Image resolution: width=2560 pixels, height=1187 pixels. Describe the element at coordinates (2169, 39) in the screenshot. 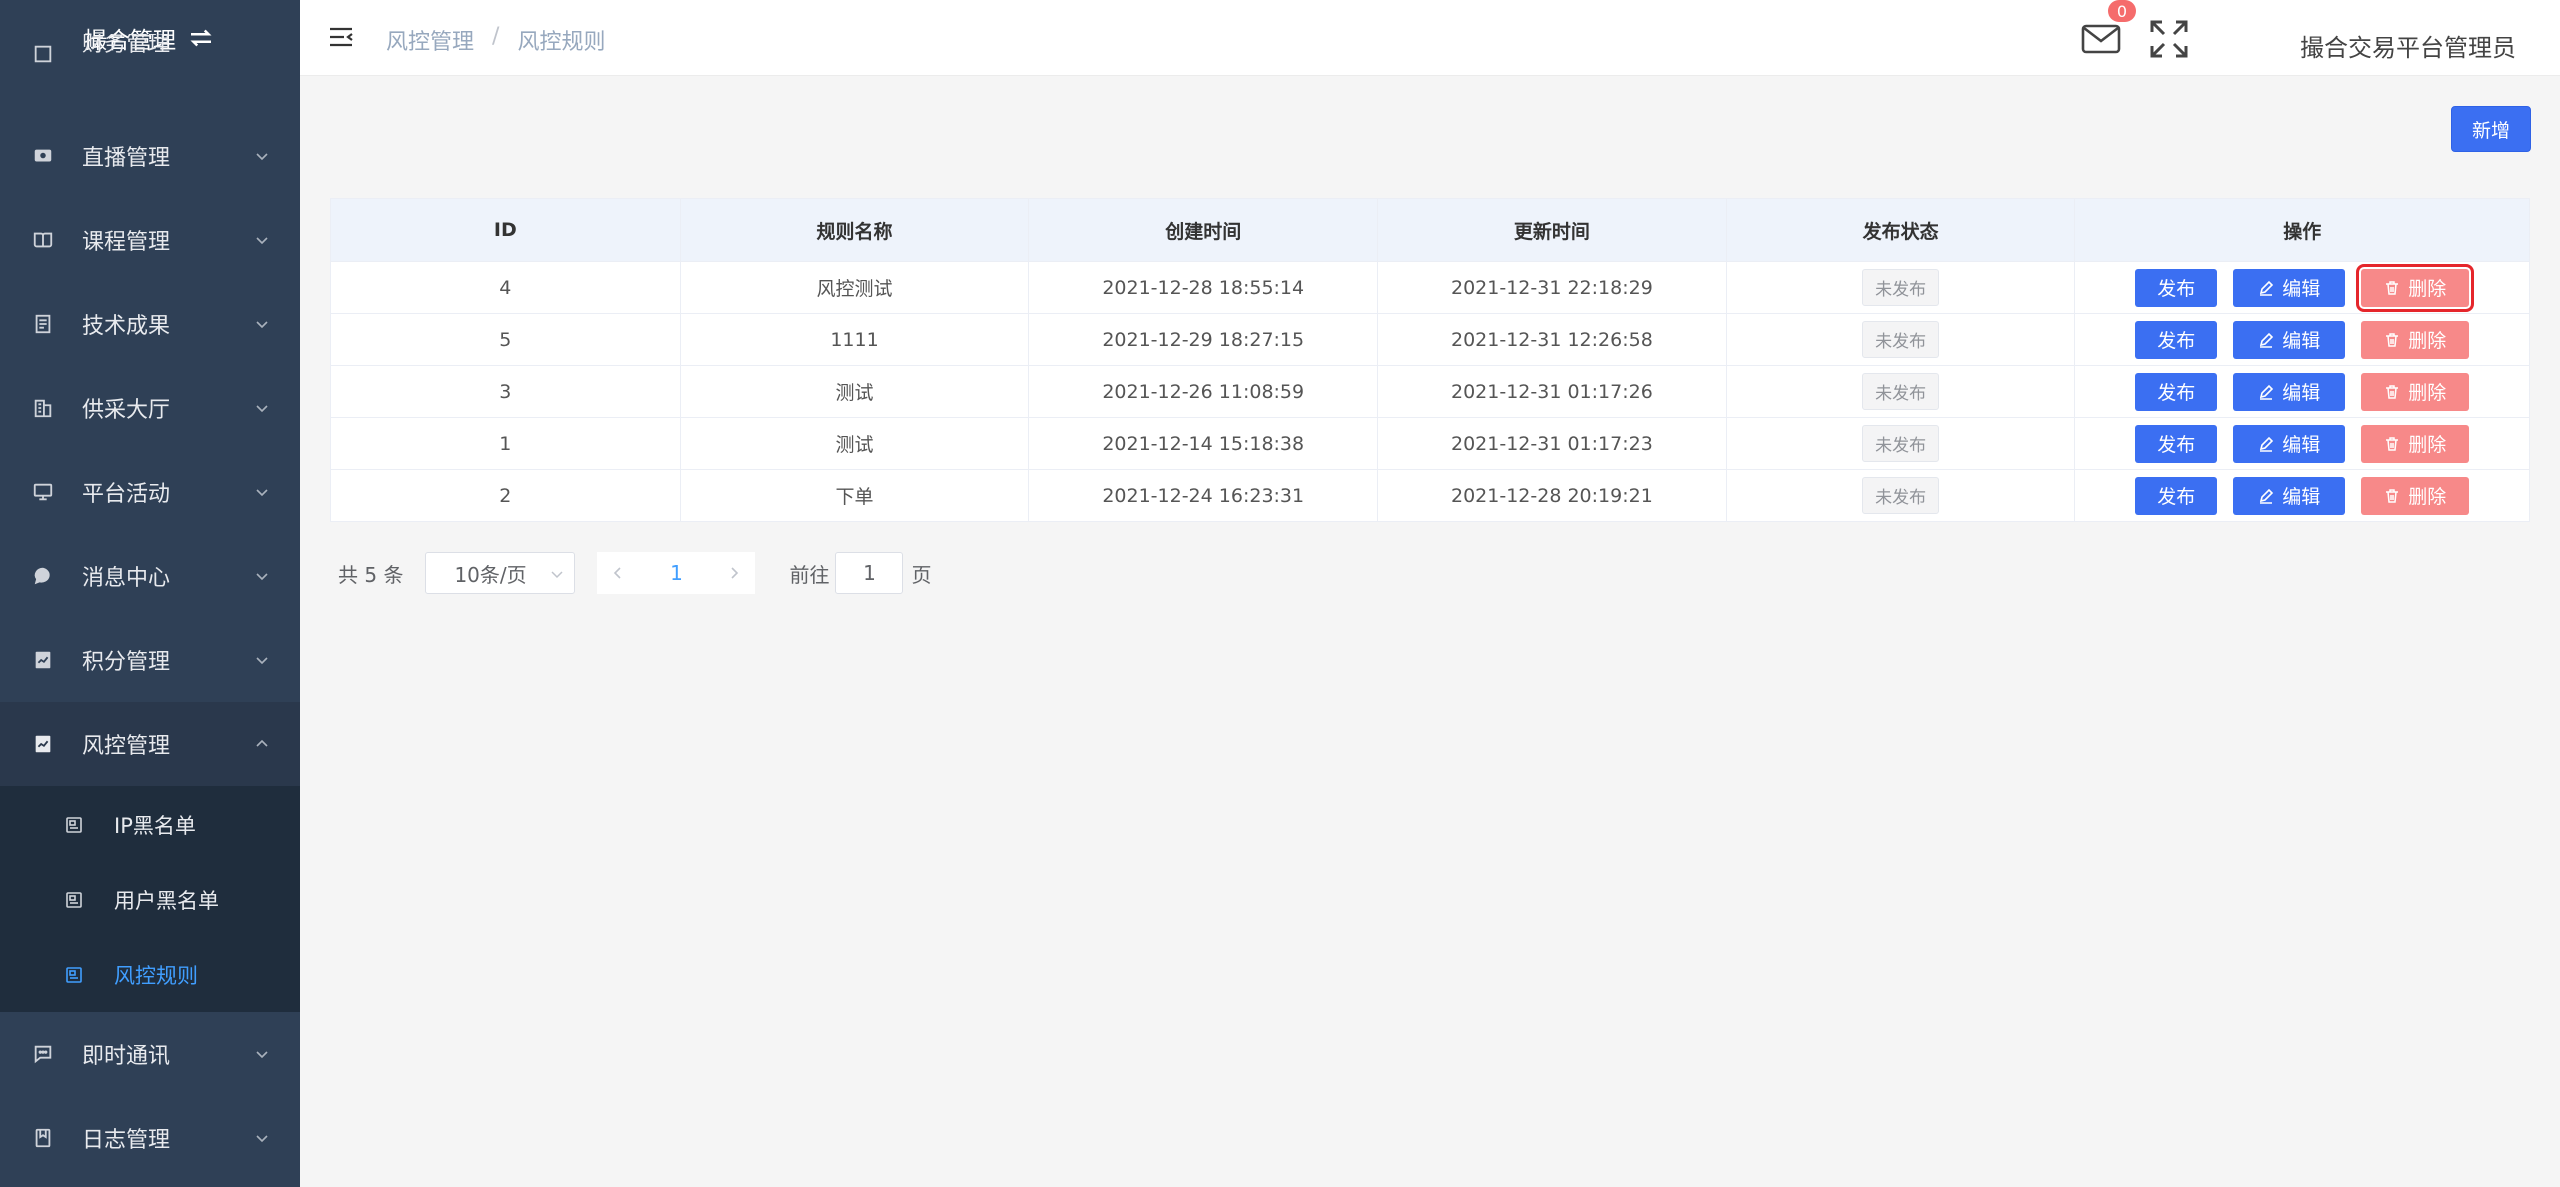

I see `fullscreen-icon` at that location.